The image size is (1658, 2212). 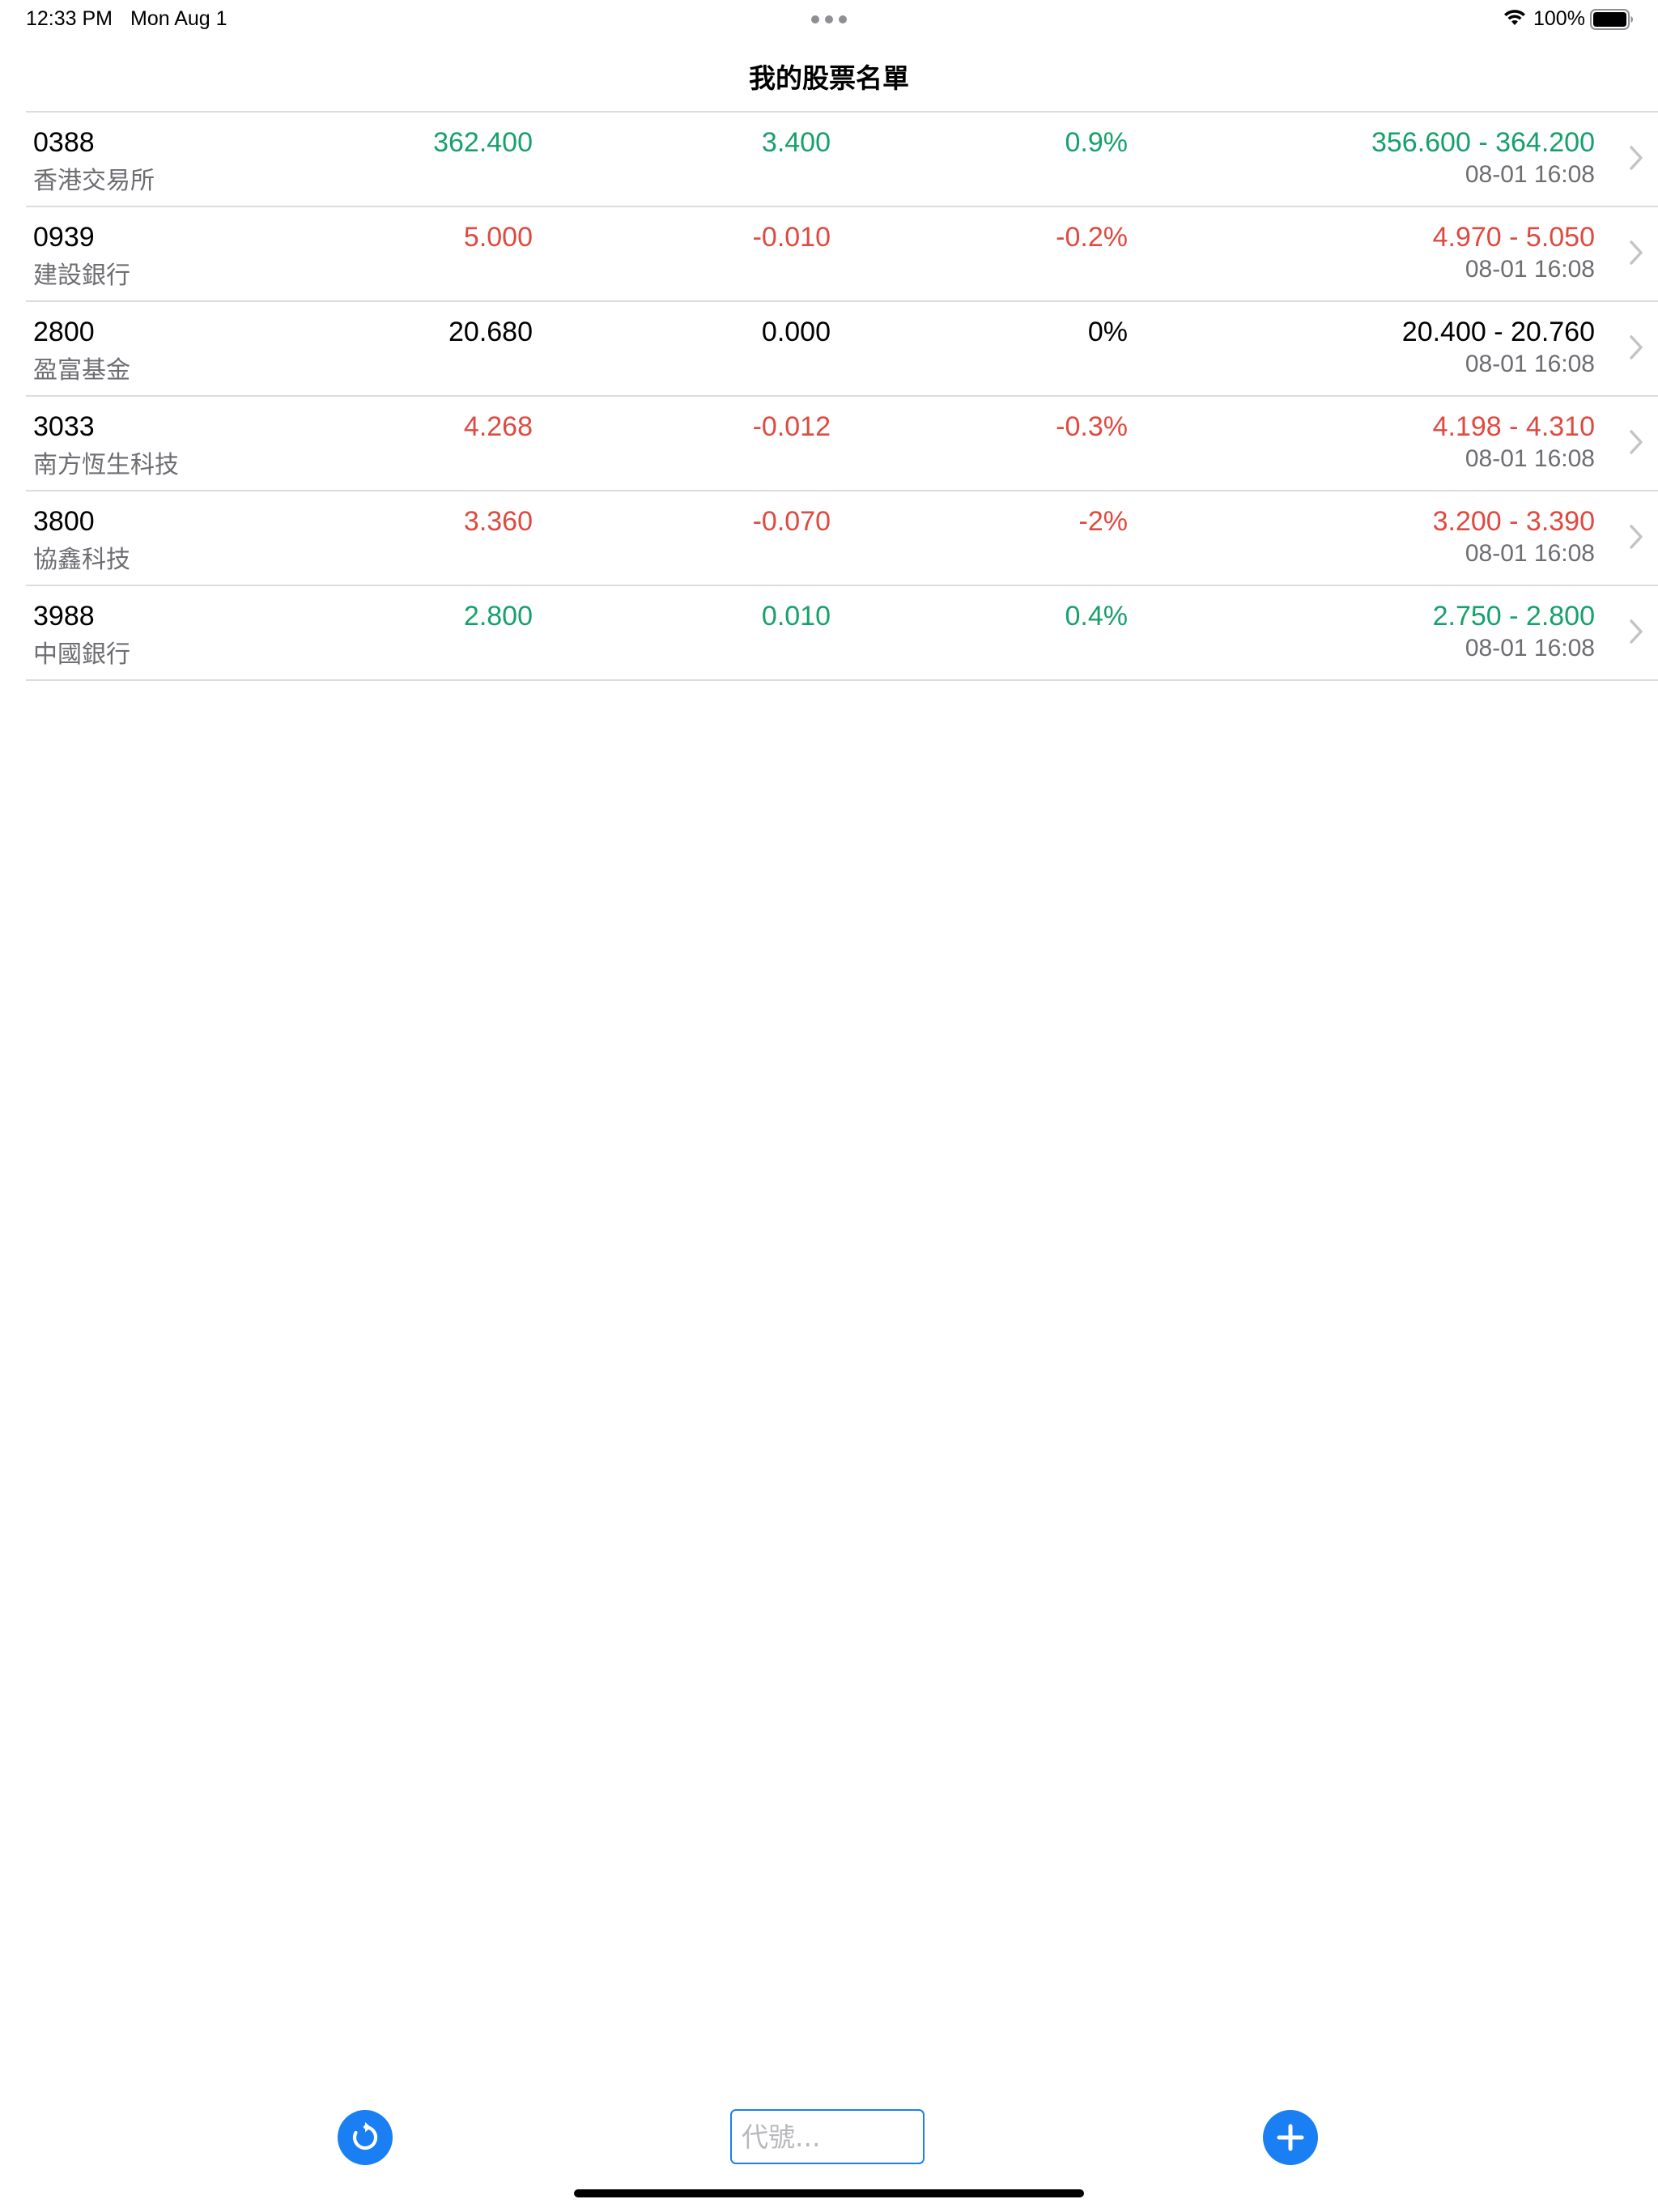 What do you see at coordinates (1103, 522) in the screenshot?
I see `stock-change-percent: -2%` at bounding box center [1103, 522].